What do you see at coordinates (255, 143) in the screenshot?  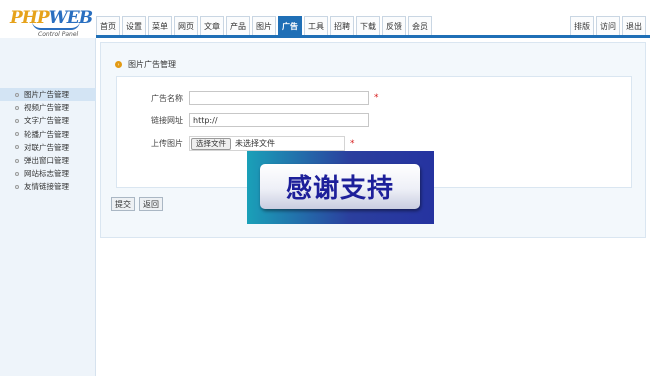 I see `file-status: 未选择文件` at bounding box center [255, 143].